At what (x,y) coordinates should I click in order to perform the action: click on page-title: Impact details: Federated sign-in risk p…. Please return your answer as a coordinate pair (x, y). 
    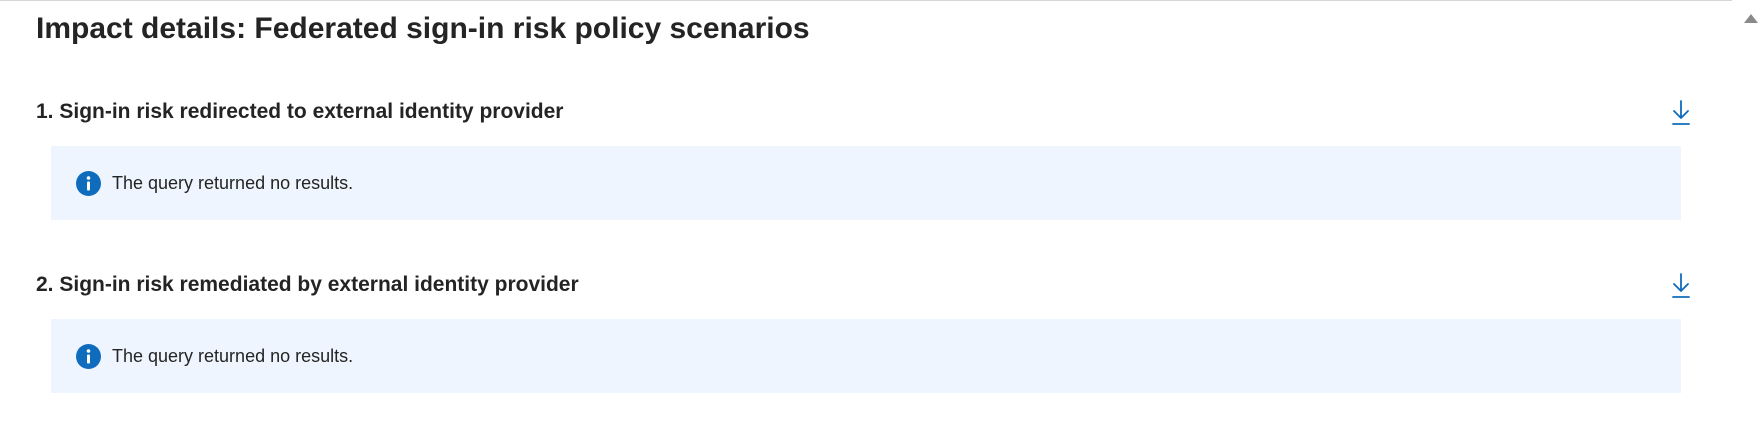
    Looking at the image, I should click on (423, 28).